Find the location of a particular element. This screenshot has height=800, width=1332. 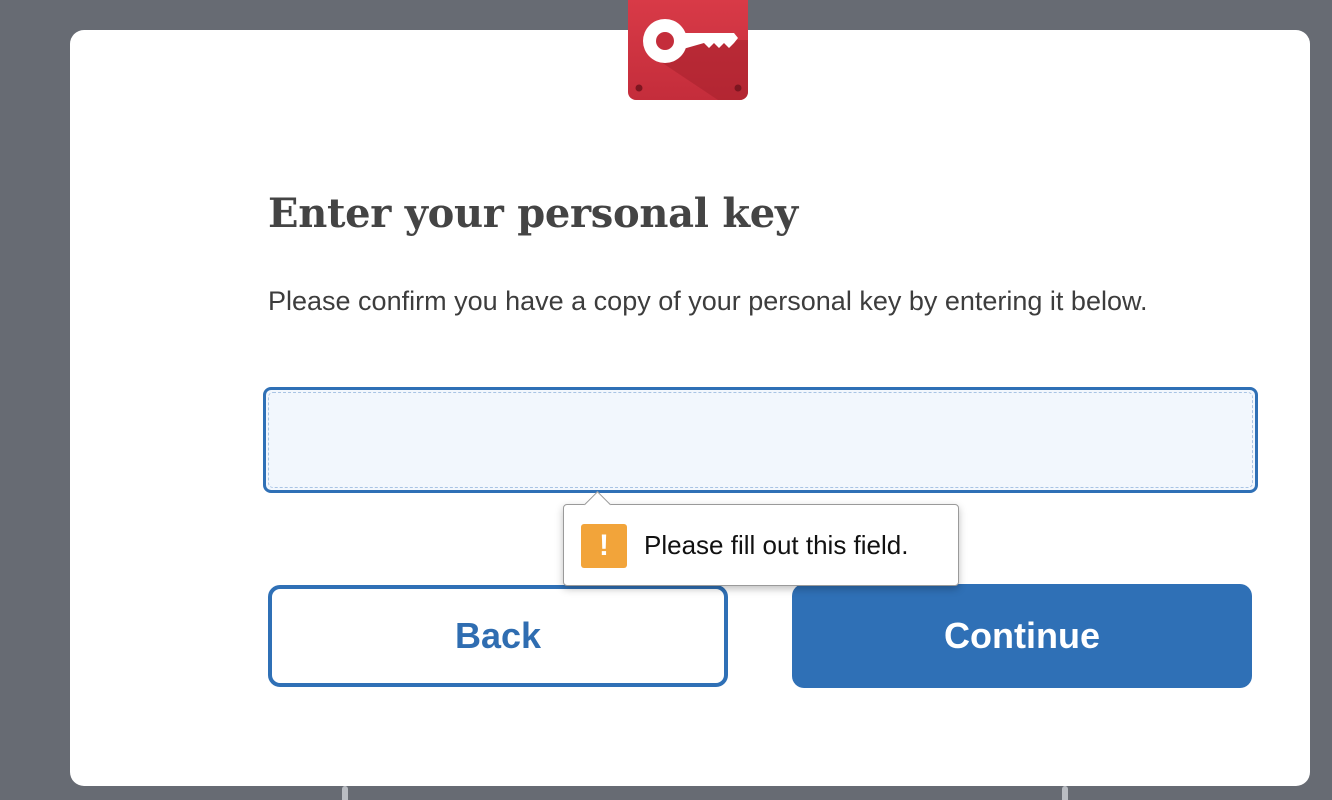

validation-tooltip: ! Please fill out this field. is located at coordinates (761, 538).